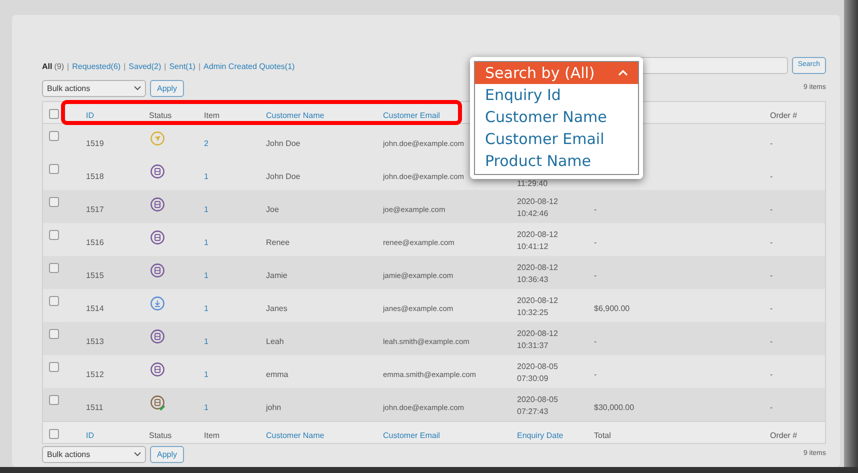 Image resolution: width=858 pixels, height=473 pixels. What do you see at coordinates (95, 143) in the screenshot?
I see `table-cell: 1519` at bounding box center [95, 143].